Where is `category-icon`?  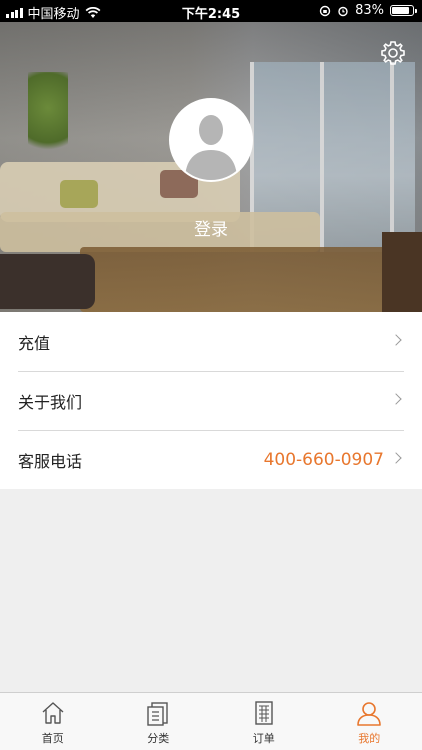
category-icon is located at coordinates (157, 714).